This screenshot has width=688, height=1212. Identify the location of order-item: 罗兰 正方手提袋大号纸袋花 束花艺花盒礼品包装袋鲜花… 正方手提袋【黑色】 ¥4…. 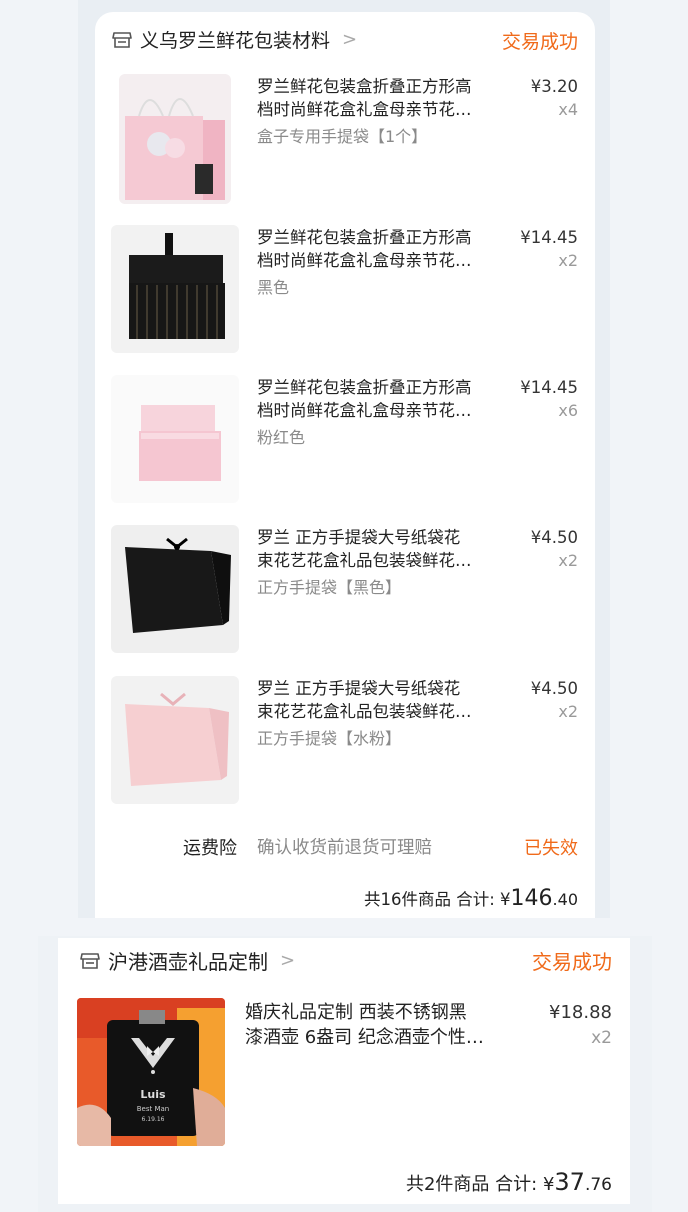
(345, 590).